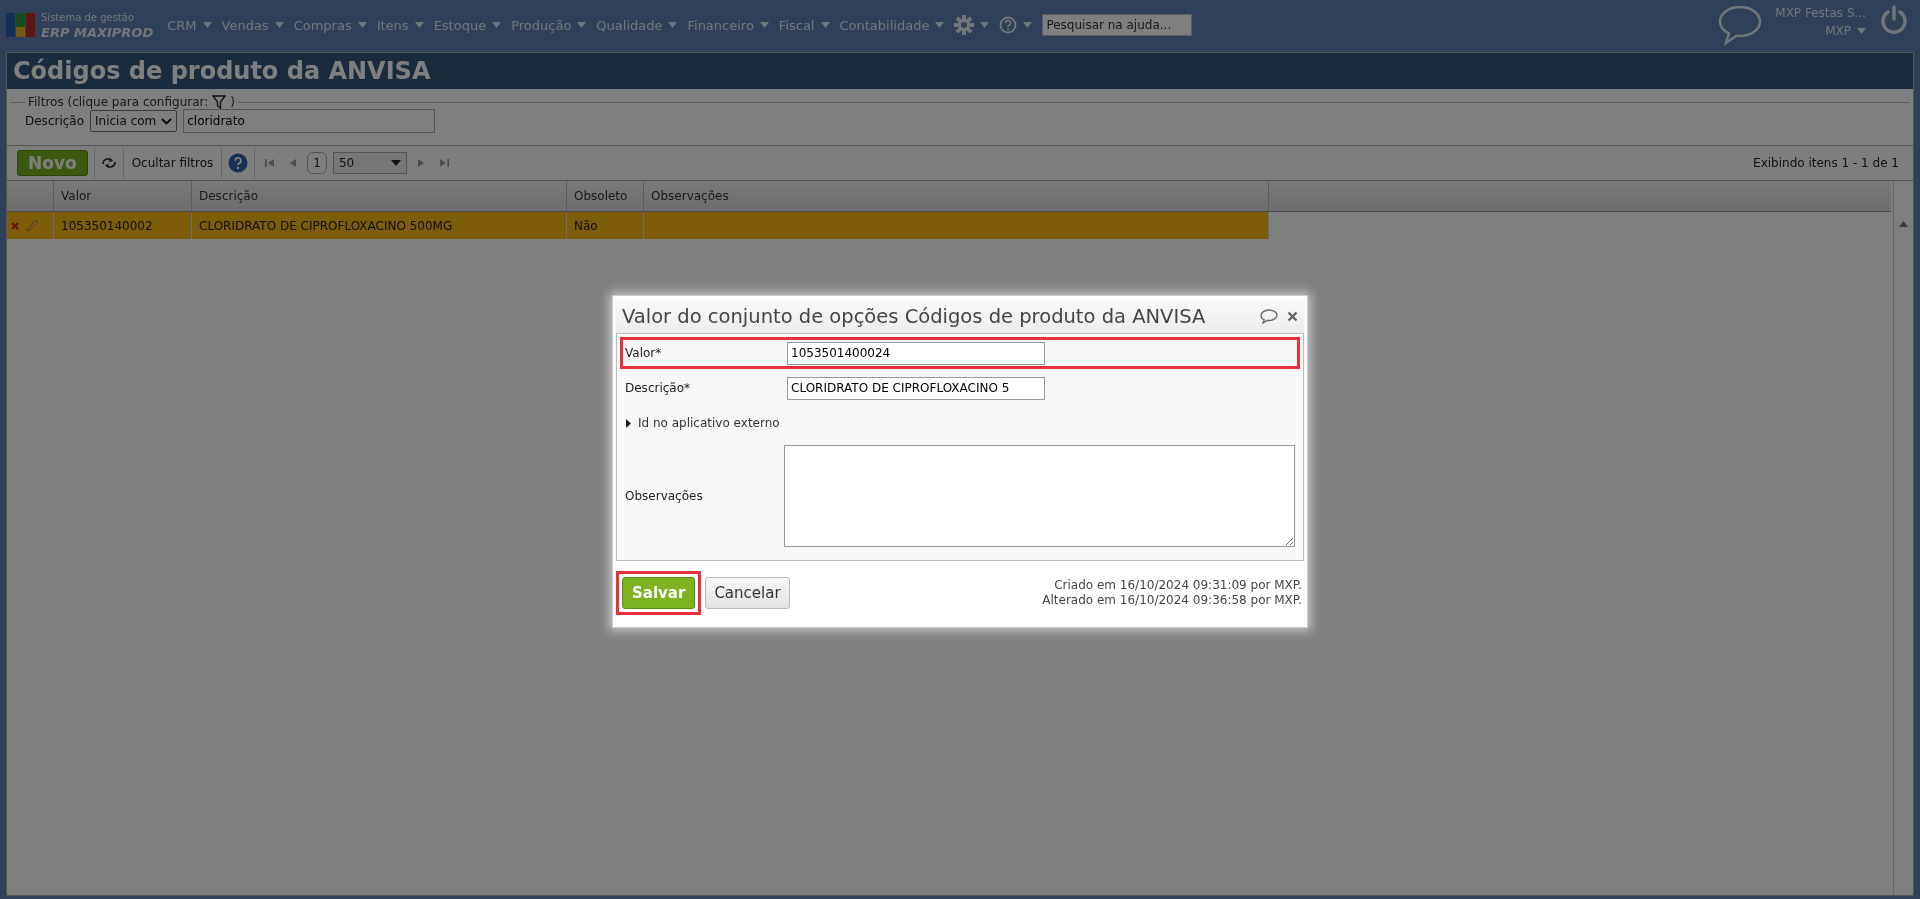 Image resolution: width=1920 pixels, height=899 pixels. I want to click on menu-item: Vendas, so click(245, 25).